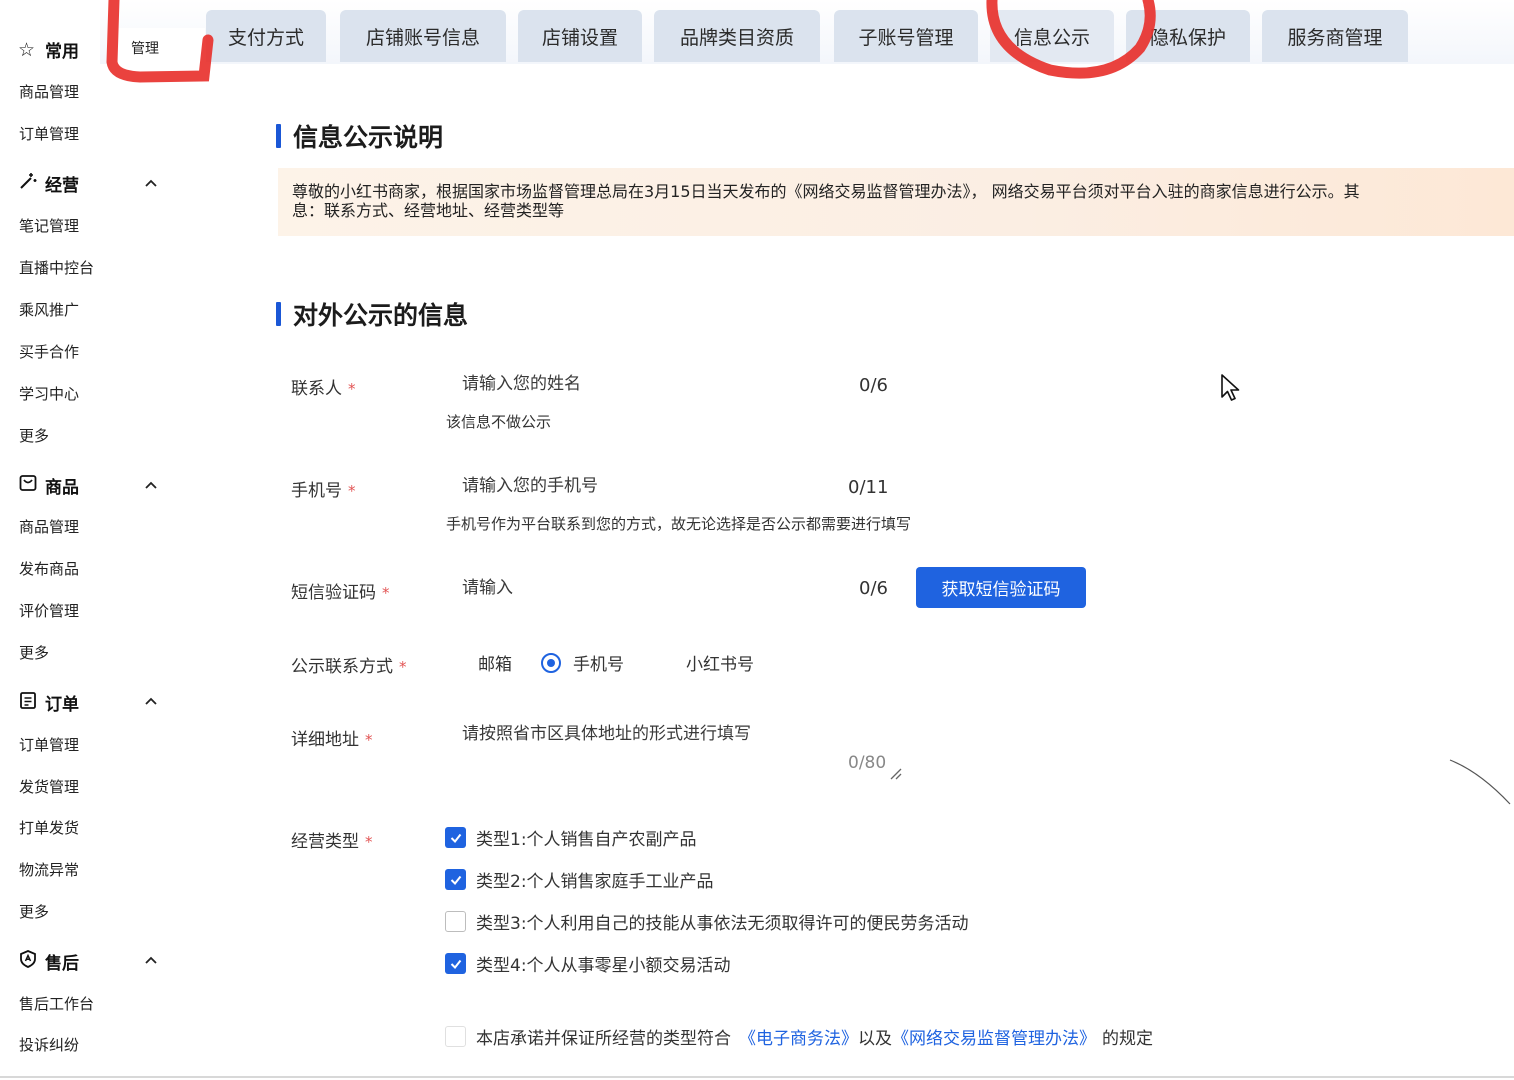  What do you see at coordinates (875, 1039) in the screenshot?
I see `agreement-middle: 以及` at bounding box center [875, 1039].